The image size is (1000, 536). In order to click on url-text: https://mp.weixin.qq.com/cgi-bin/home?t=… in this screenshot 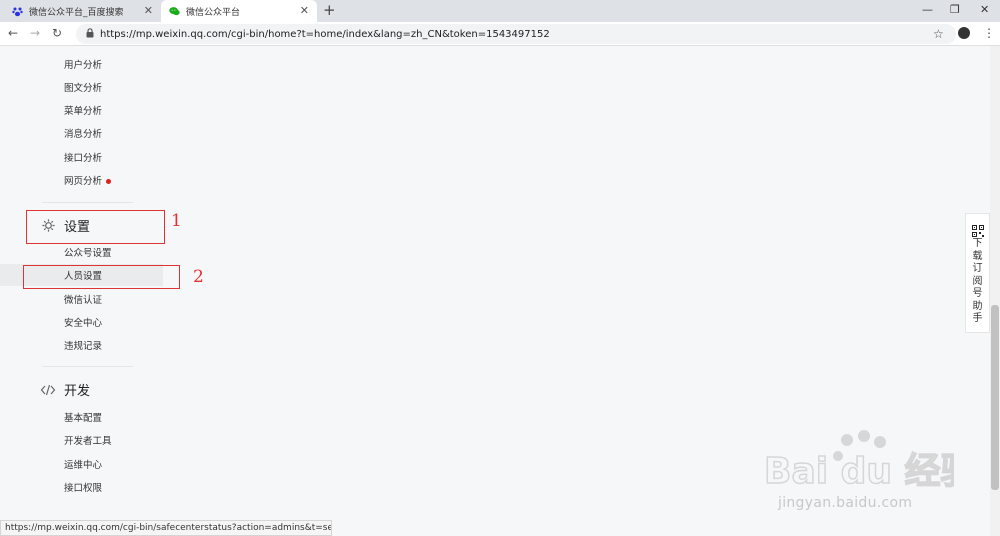, I will do `click(325, 34)`.